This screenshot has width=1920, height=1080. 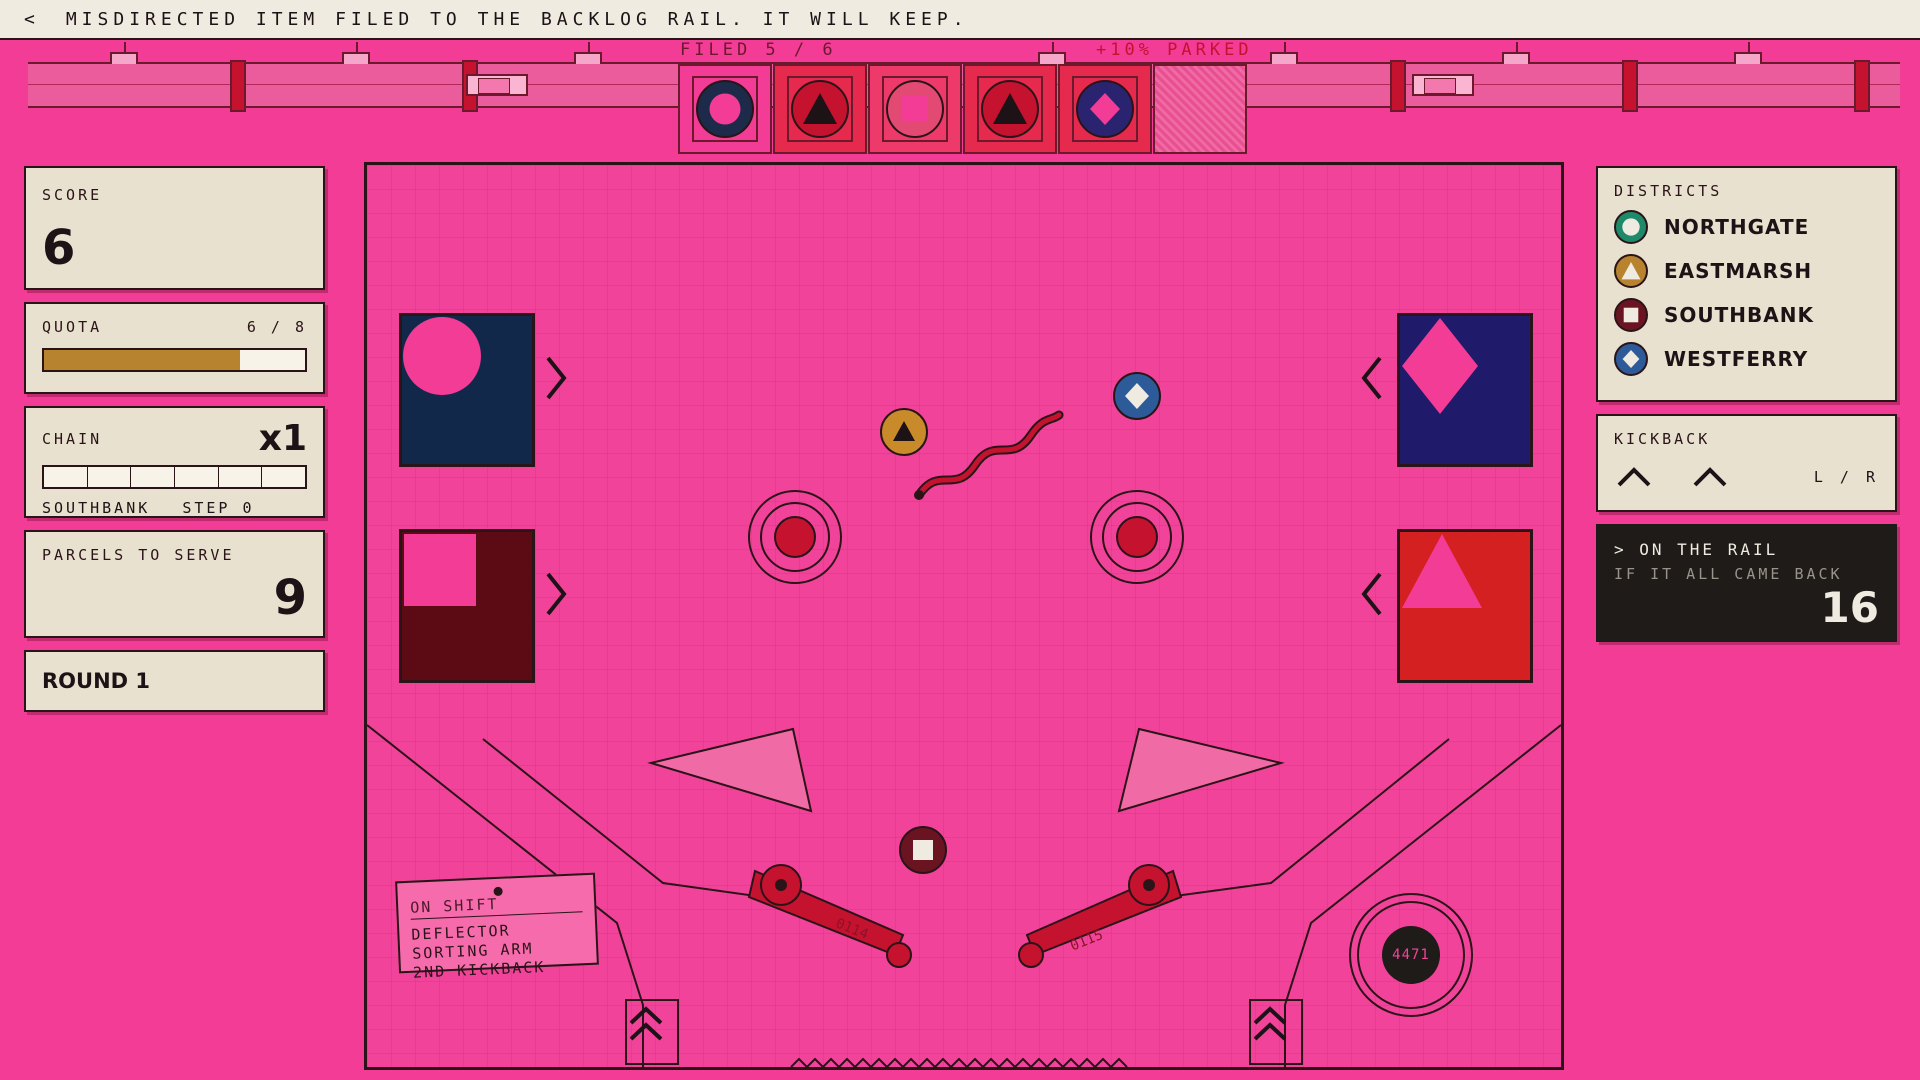 What do you see at coordinates (282, 438) in the screenshot?
I see `chain-multiplier: x1` at bounding box center [282, 438].